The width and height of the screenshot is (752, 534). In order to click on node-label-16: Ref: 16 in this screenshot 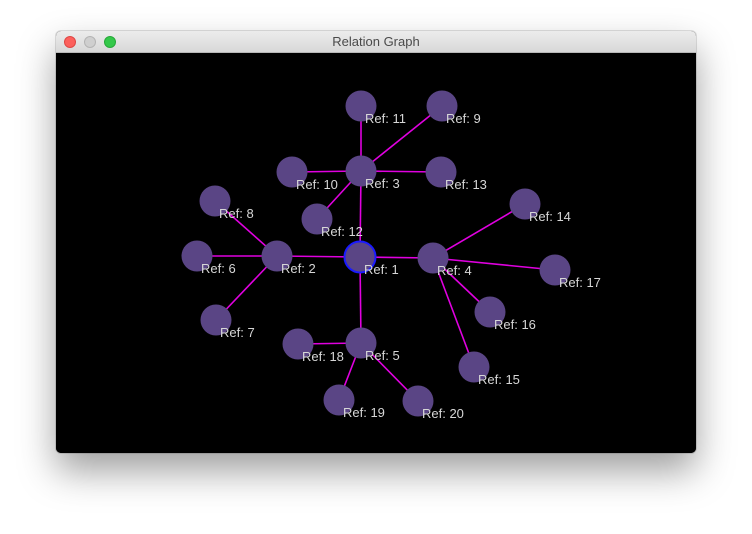, I will do `click(515, 324)`.